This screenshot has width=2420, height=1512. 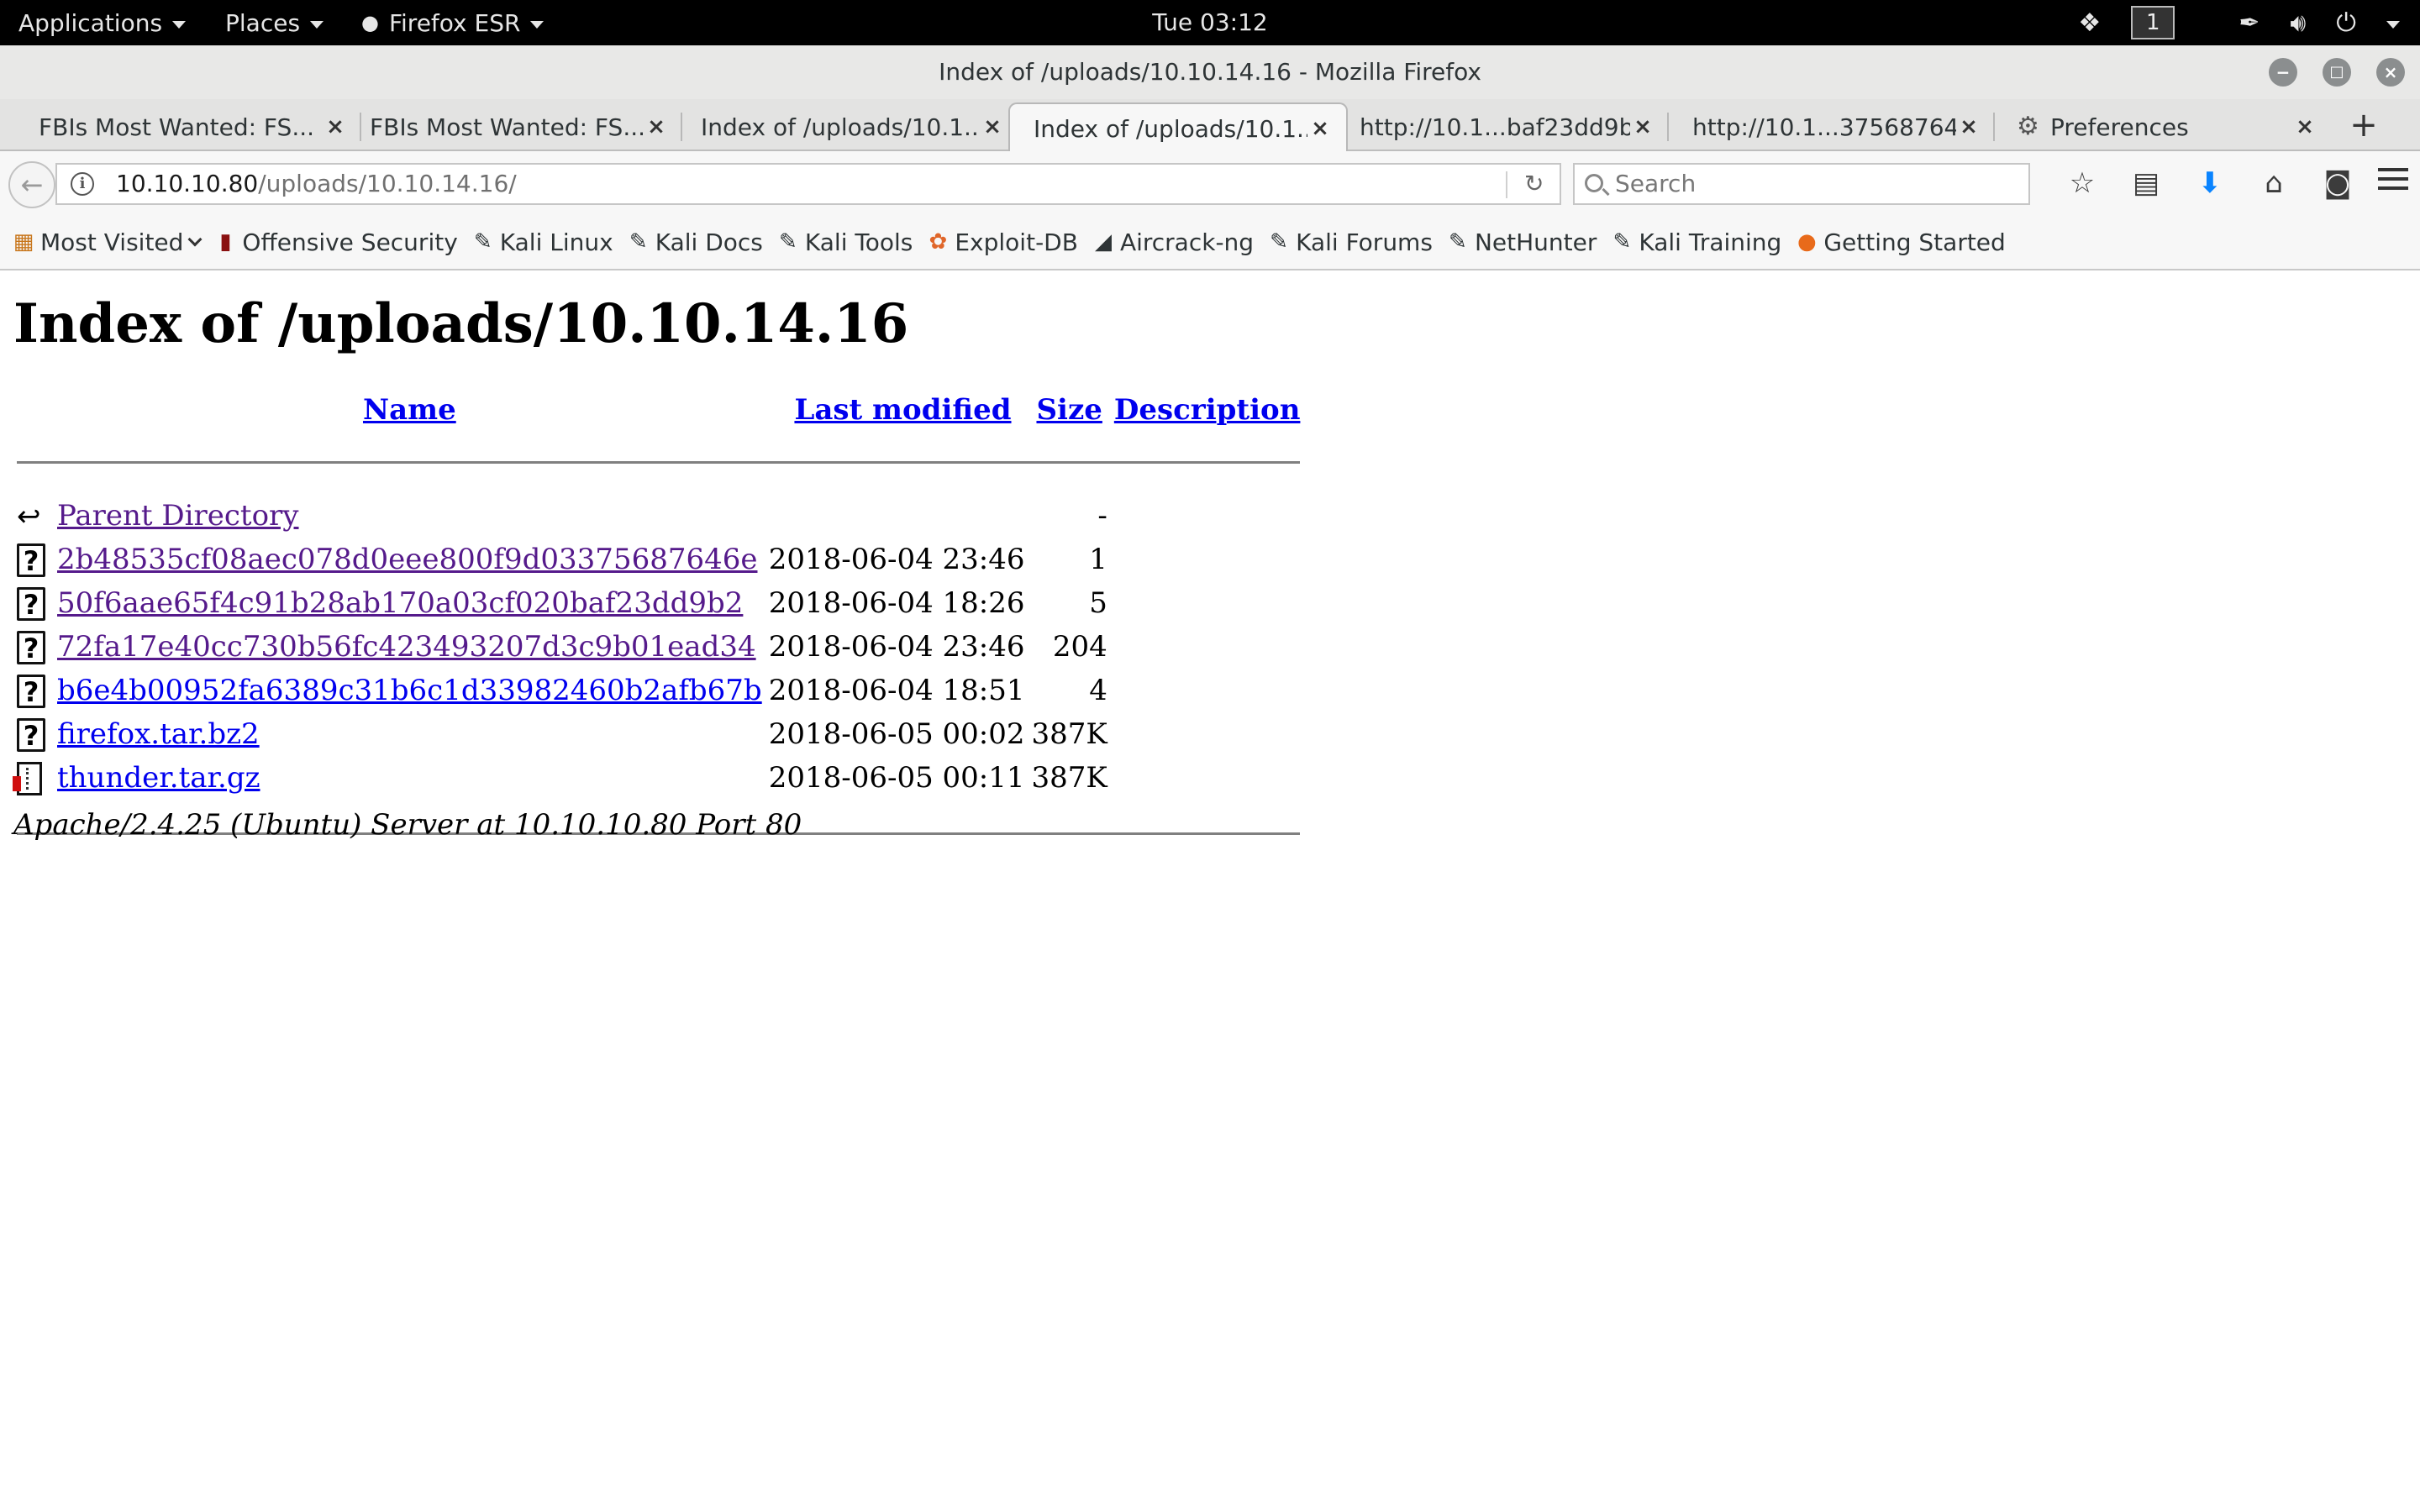 I want to click on reading-list-icon: ▤, so click(x=2146, y=183).